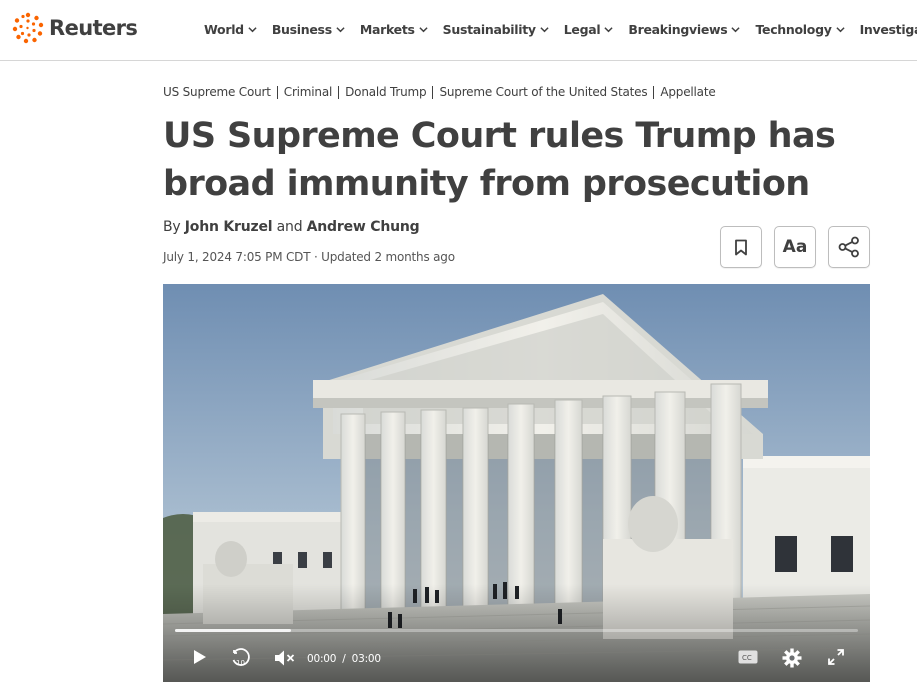  I want to click on byline: By John Kruzel and Andrew Chung, so click(291, 227).